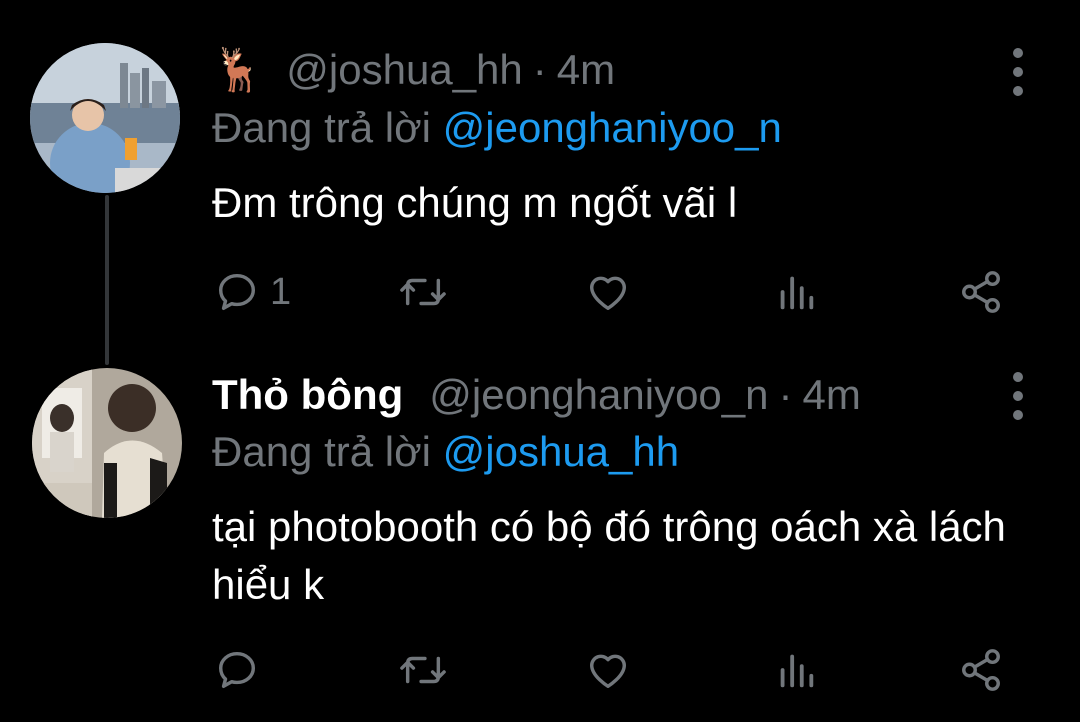 Image resolution: width=1080 pixels, height=722 pixels. I want to click on reply-button, so click(242, 670).